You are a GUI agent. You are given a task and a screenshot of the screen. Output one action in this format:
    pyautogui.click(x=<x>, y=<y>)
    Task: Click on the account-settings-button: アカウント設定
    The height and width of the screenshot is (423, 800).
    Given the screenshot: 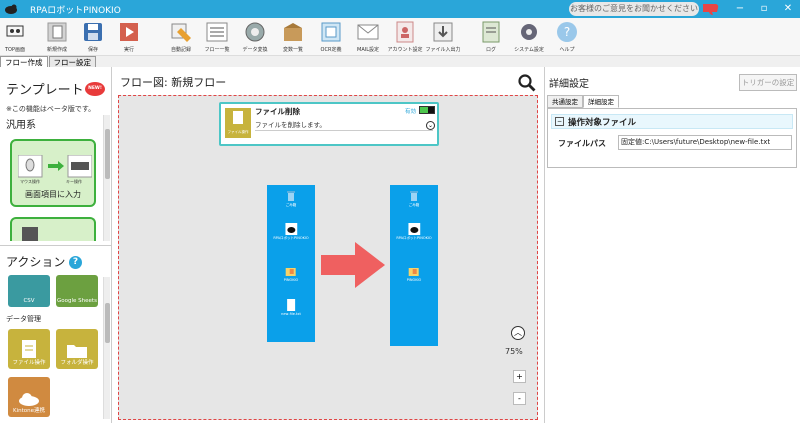 What is the action you would take?
    pyautogui.click(x=405, y=36)
    